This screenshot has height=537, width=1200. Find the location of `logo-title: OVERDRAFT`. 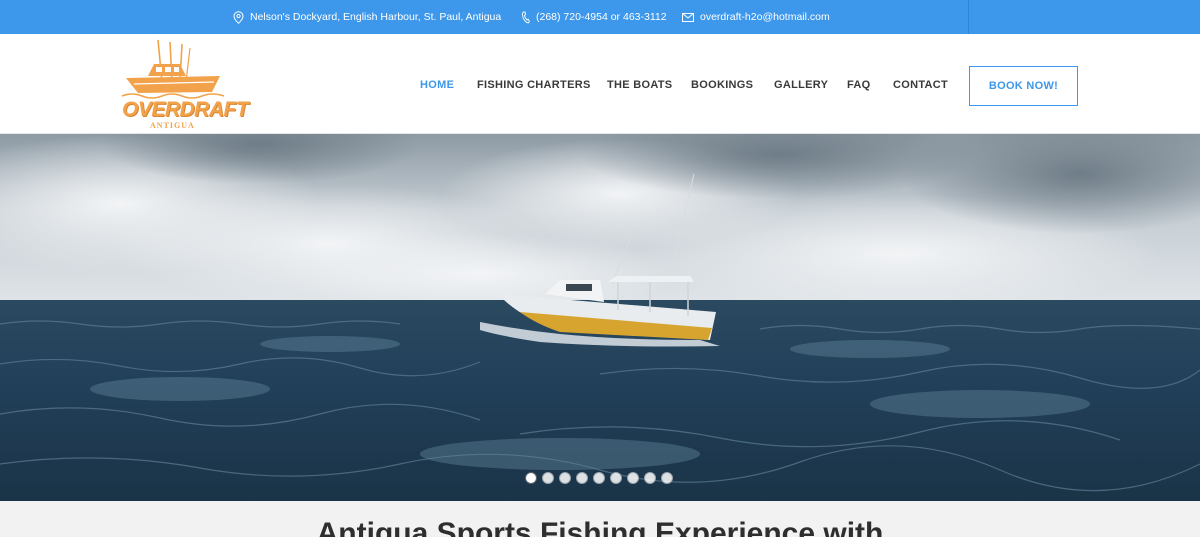

logo-title: OVERDRAFT is located at coordinates (185, 109).